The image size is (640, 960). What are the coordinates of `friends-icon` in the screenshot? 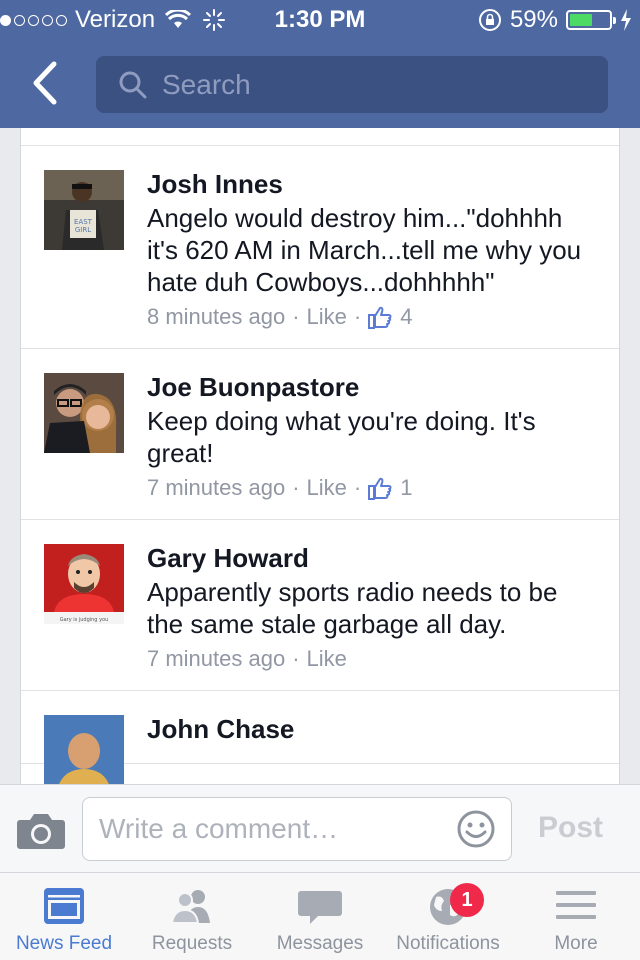 It's located at (190, 907).